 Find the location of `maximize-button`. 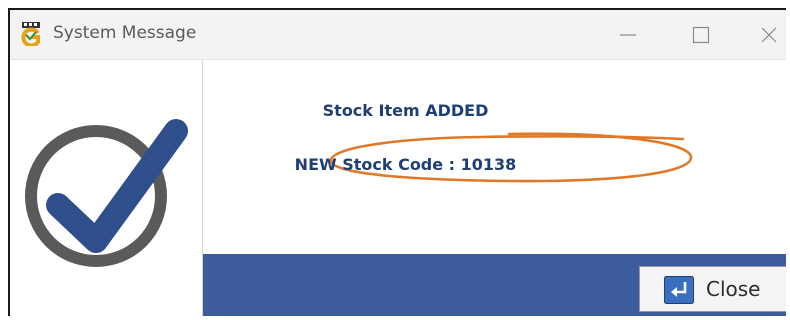

maximize-button is located at coordinates (701, 34).